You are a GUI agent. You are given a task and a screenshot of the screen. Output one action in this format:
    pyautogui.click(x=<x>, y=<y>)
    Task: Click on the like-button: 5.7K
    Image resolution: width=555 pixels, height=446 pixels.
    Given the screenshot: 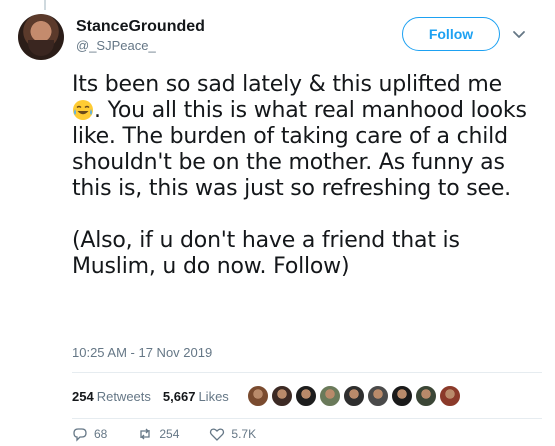 What is the action you would take?
    pyautogui.click(x=232, y=434)
    